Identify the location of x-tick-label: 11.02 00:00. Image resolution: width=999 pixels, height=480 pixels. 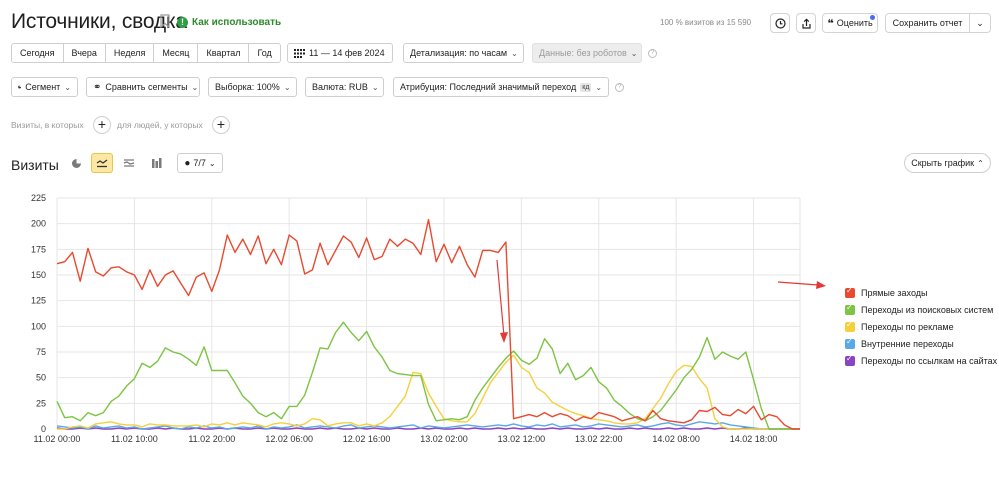
(57, 439).